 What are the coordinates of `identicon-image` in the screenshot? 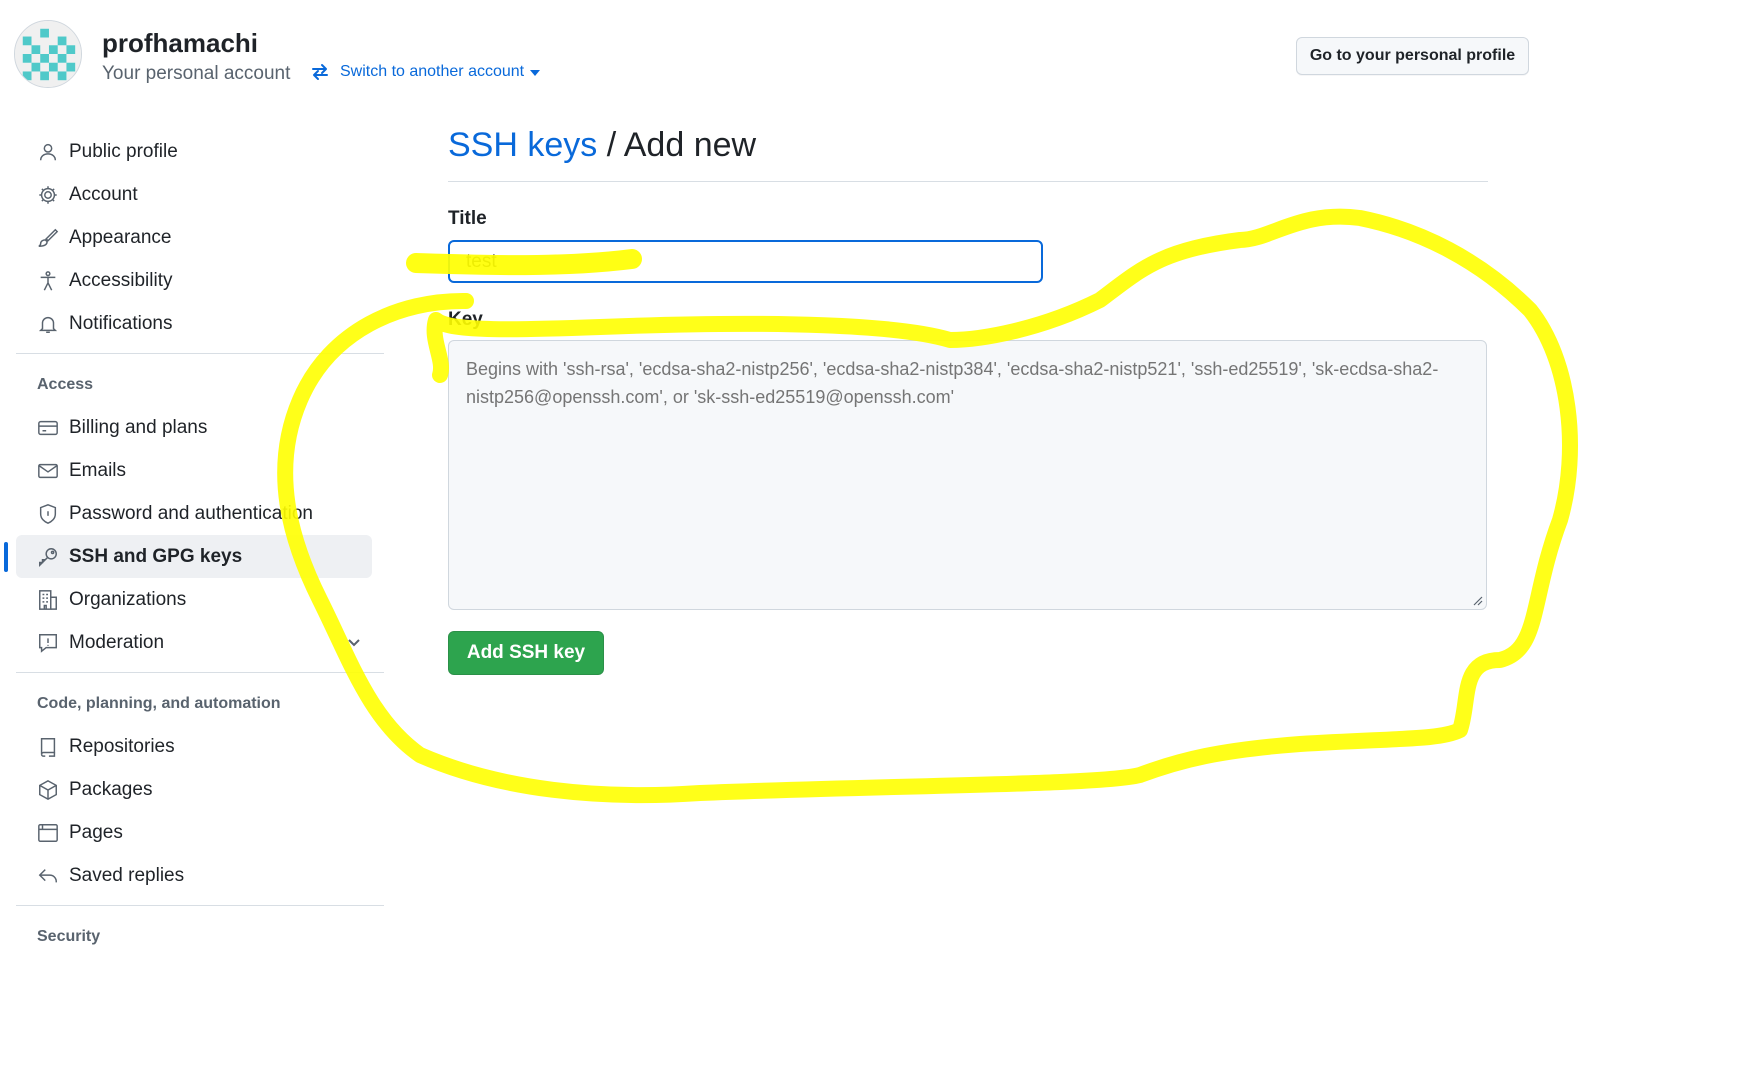 It's located at (48, 54).